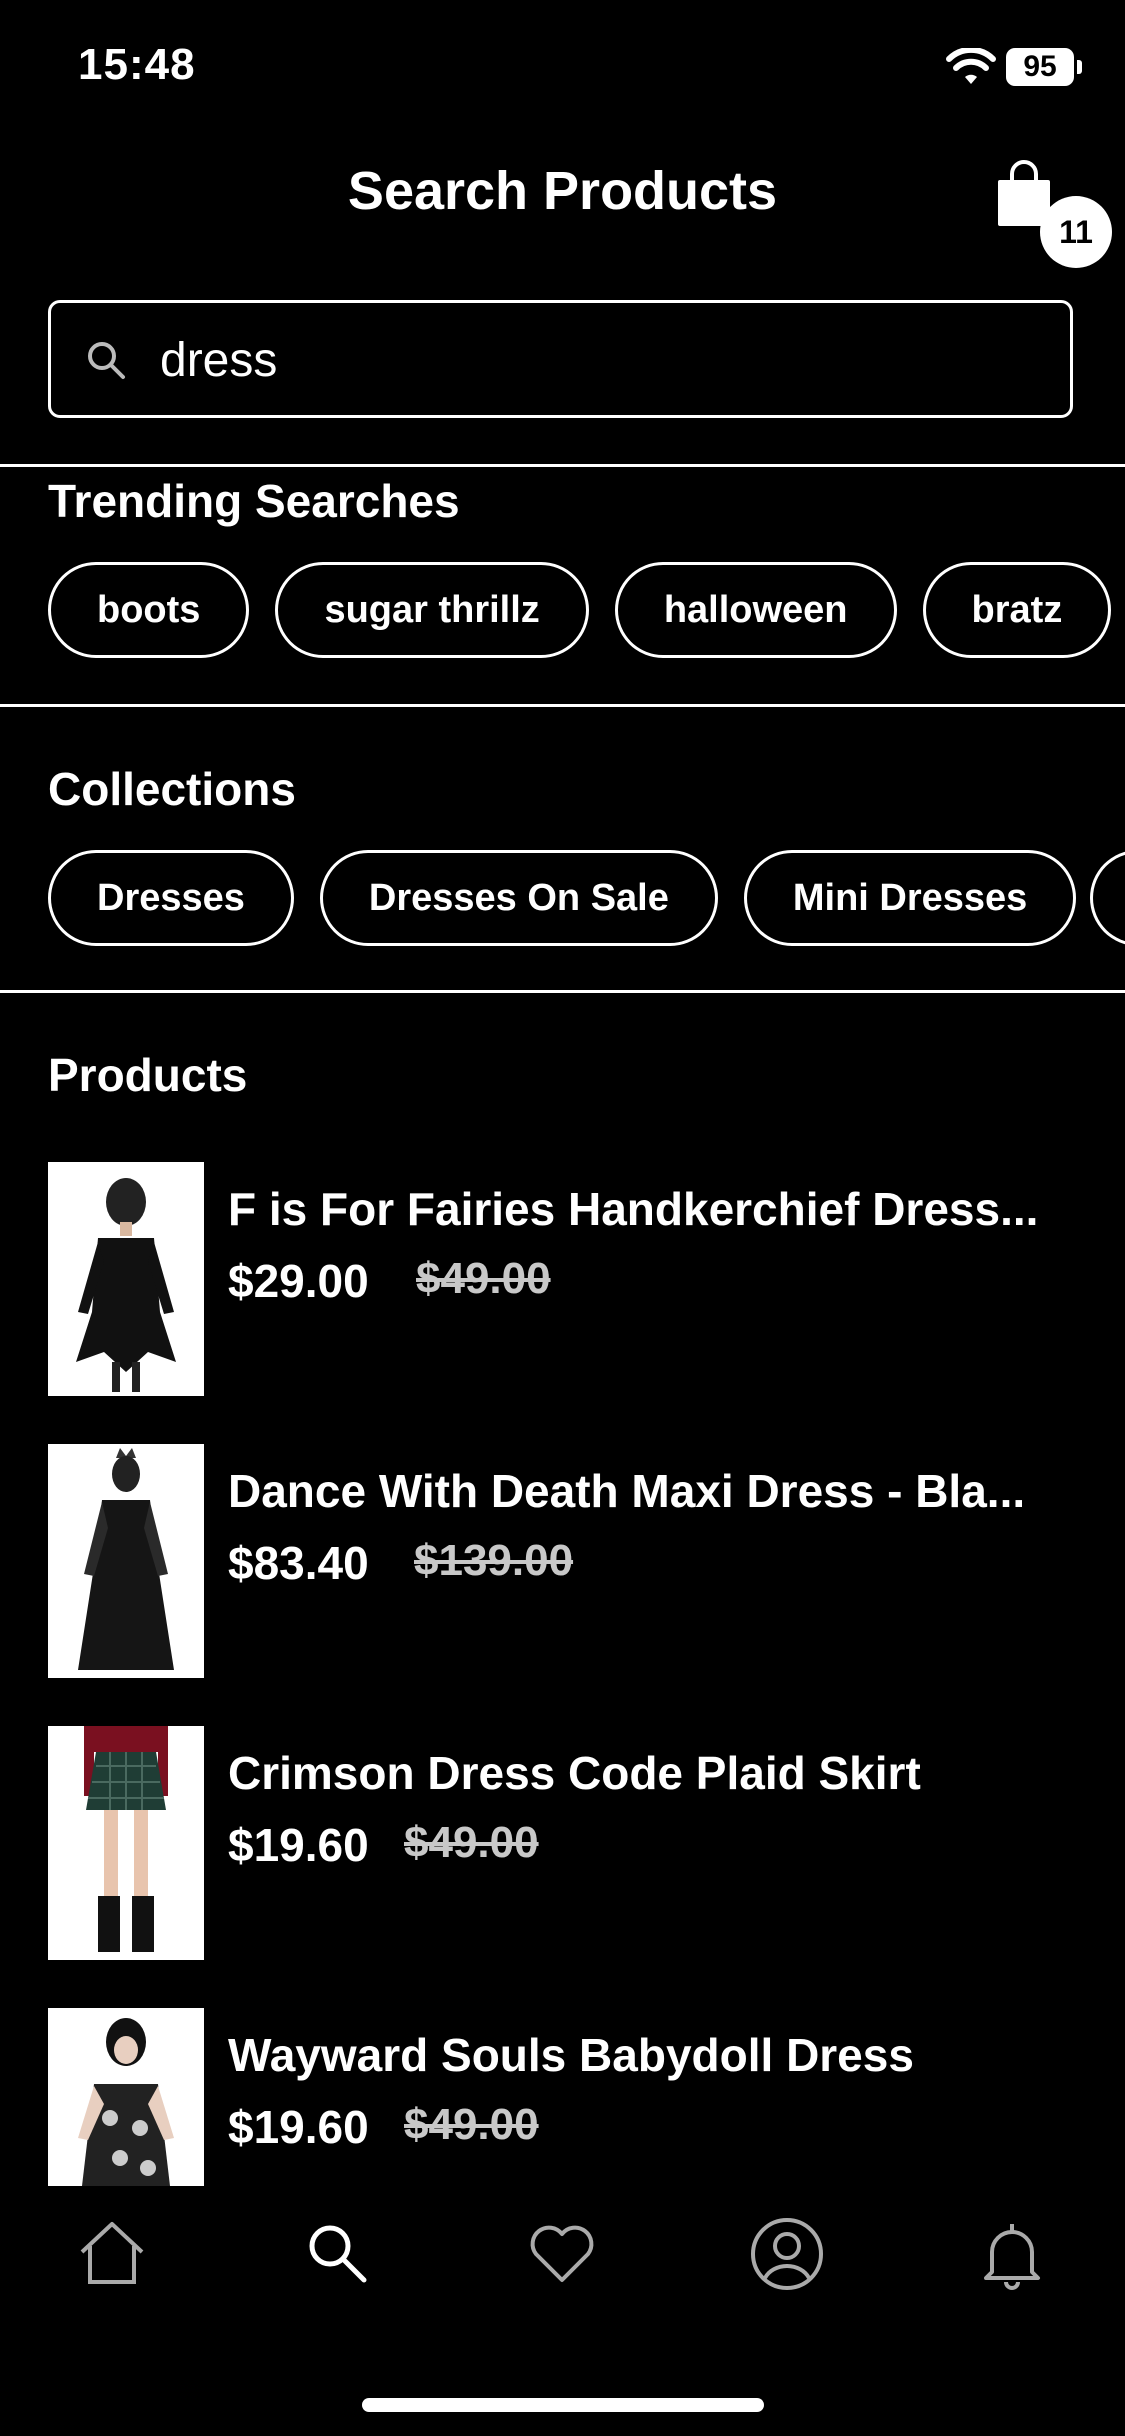  What do you see at coordinates (149, 610) in the screenshot?
I see `trending-chip: boots` at bounding box center [149, 610].